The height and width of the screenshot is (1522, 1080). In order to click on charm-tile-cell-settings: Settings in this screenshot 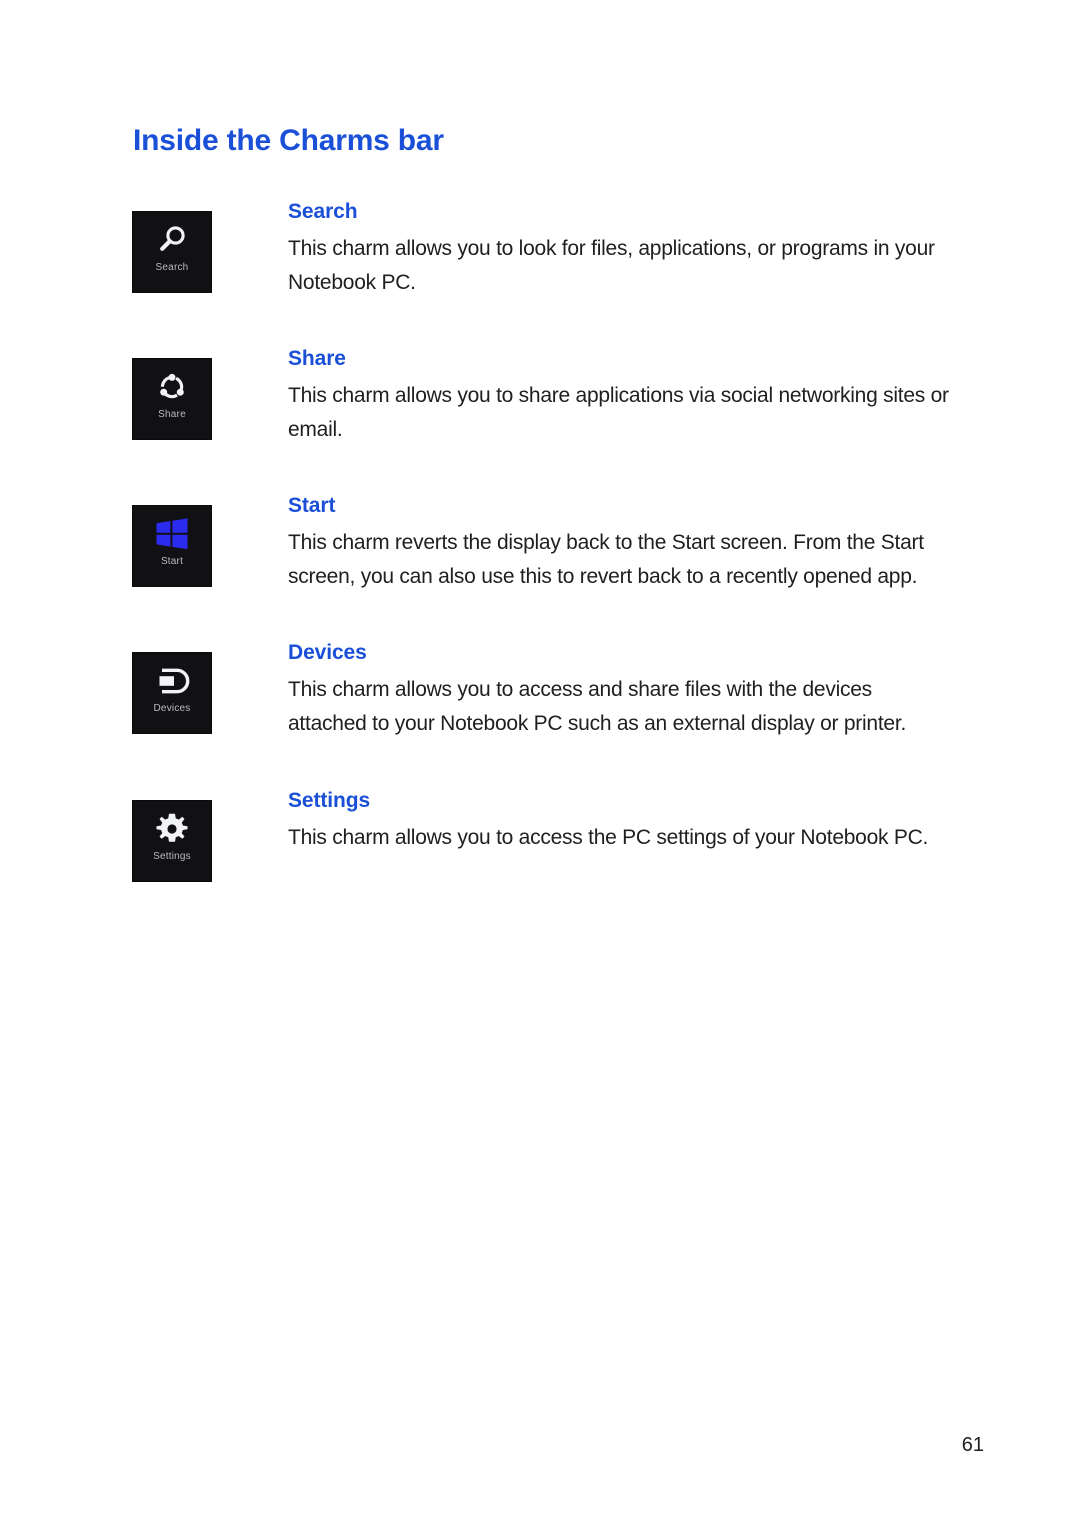, I will do `click(144, 835)`.